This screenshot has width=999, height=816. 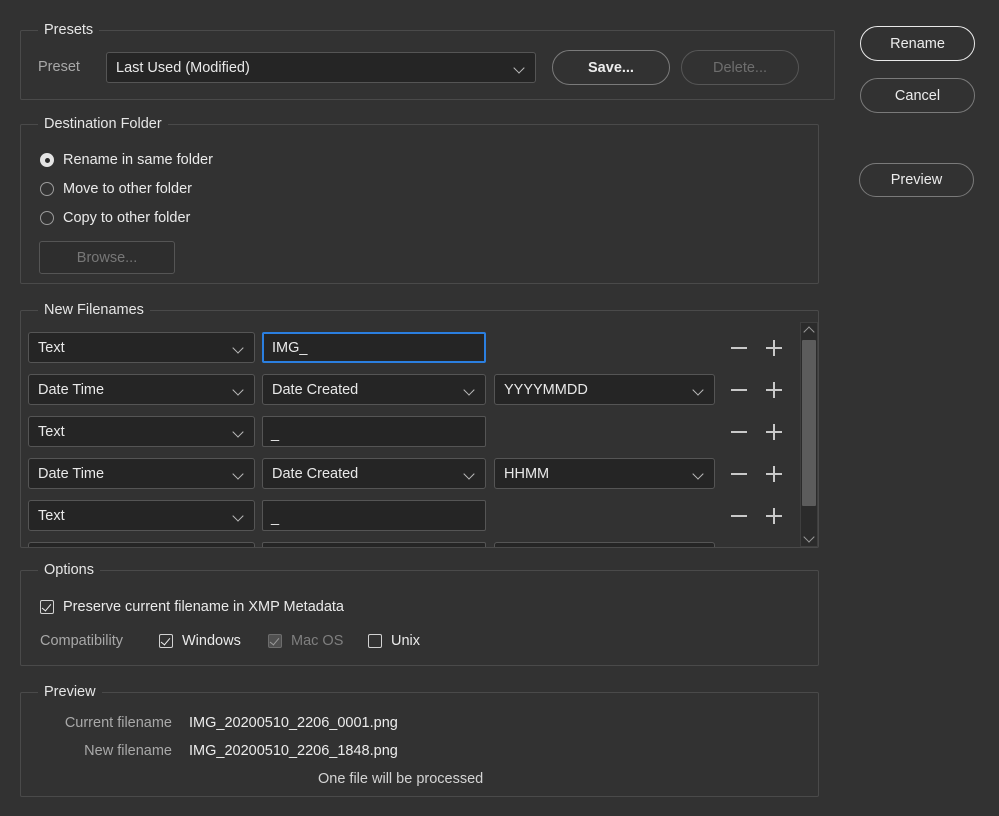 What do you see at coordinates (71, 389) in the screenshot?
I see `filename-row-2-type-value: Date Time` at bounding box center [71, 389].